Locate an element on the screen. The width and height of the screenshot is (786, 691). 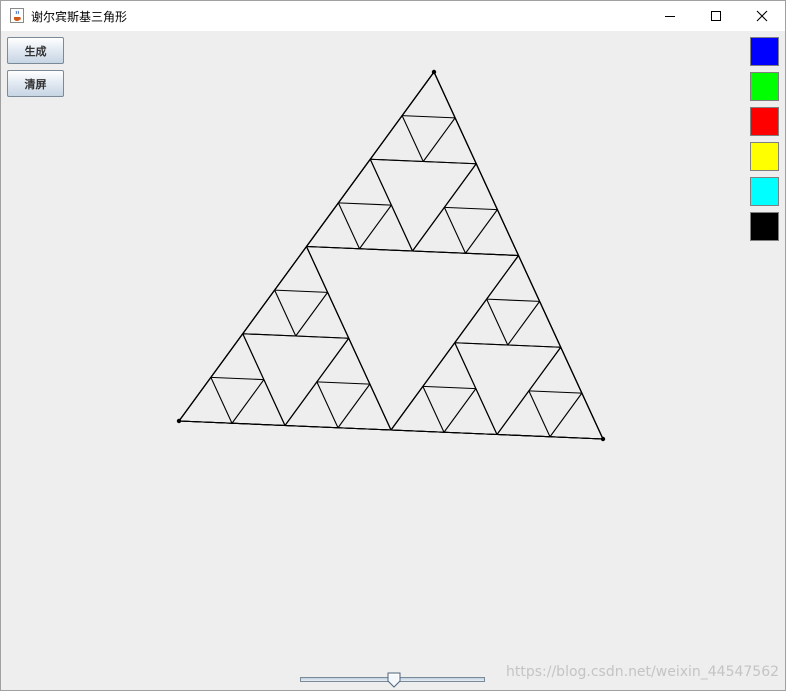
title-bar: 谢尔宾斯基三角形 is located at coordinates (393, 16).